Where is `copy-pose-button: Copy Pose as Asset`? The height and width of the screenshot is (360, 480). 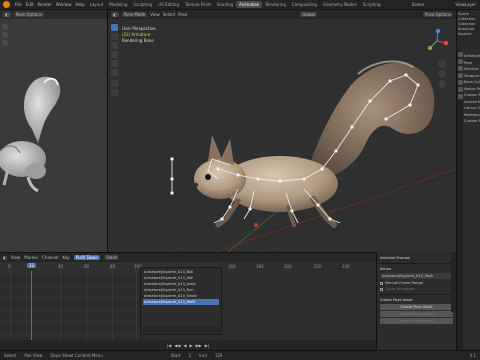 copy-pose-button: Copy Pose as Asset is located at coordinates (416, 314).